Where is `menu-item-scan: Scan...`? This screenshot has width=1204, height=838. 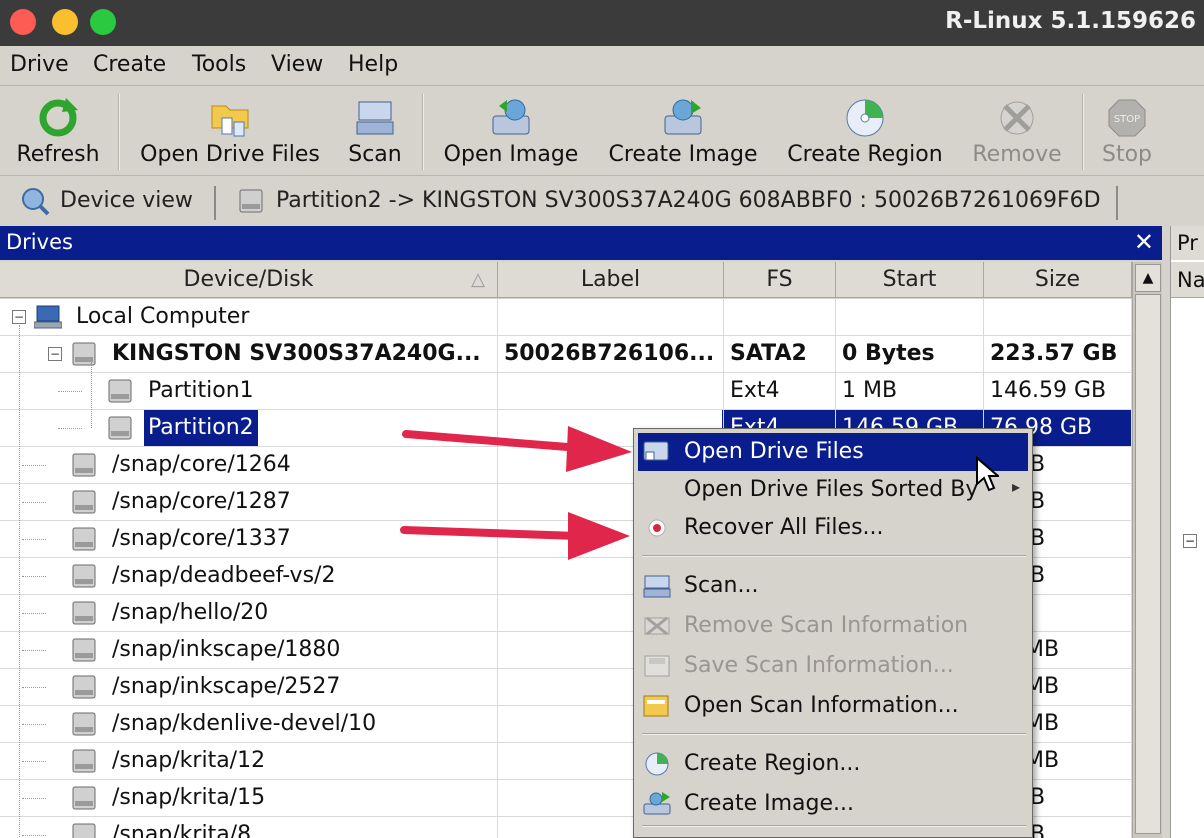 menu-item-scan: Scan... is located at coordinates (833, 586).